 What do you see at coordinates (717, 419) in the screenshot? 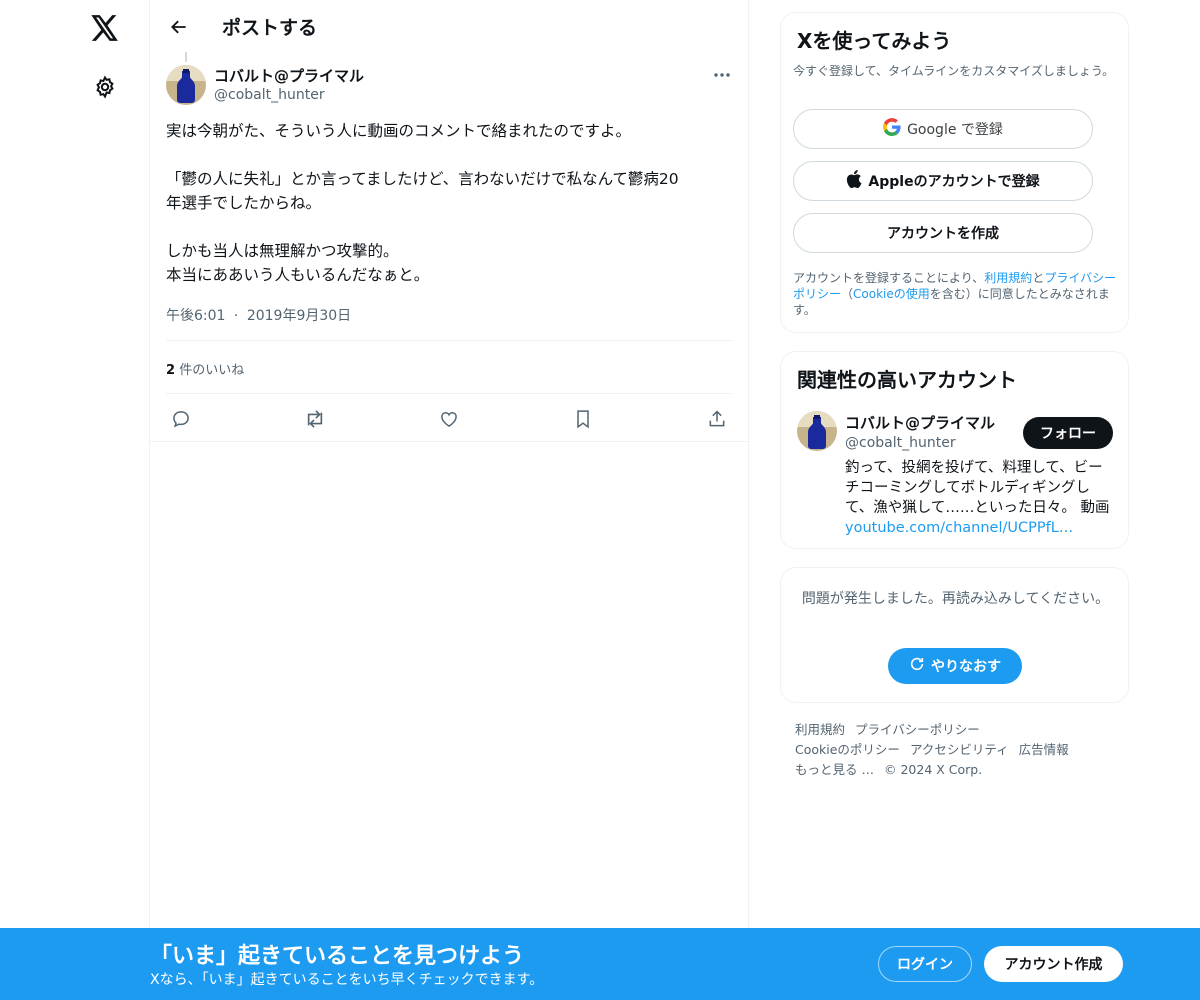
I see `share-icon` at bounding box center [717, 419].